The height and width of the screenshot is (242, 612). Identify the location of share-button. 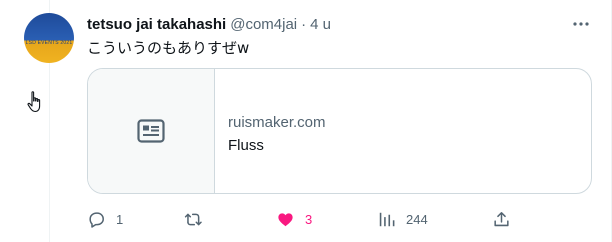
(501, 219).